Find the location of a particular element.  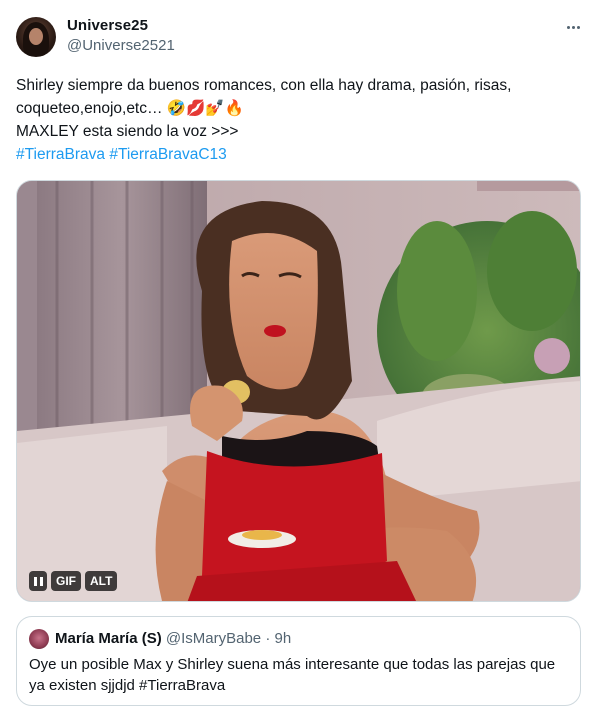

author-handle: @Universe2521 is located at coordinates (121, 45).